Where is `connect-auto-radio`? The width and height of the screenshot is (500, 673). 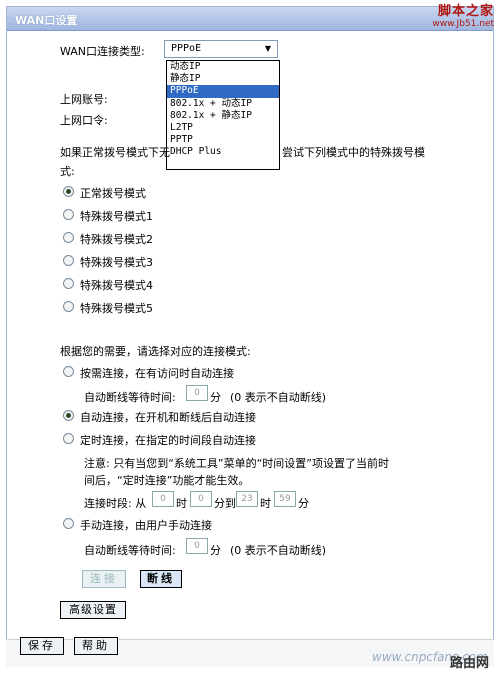
connect-auto-radio is located at coordinates (68, 415).